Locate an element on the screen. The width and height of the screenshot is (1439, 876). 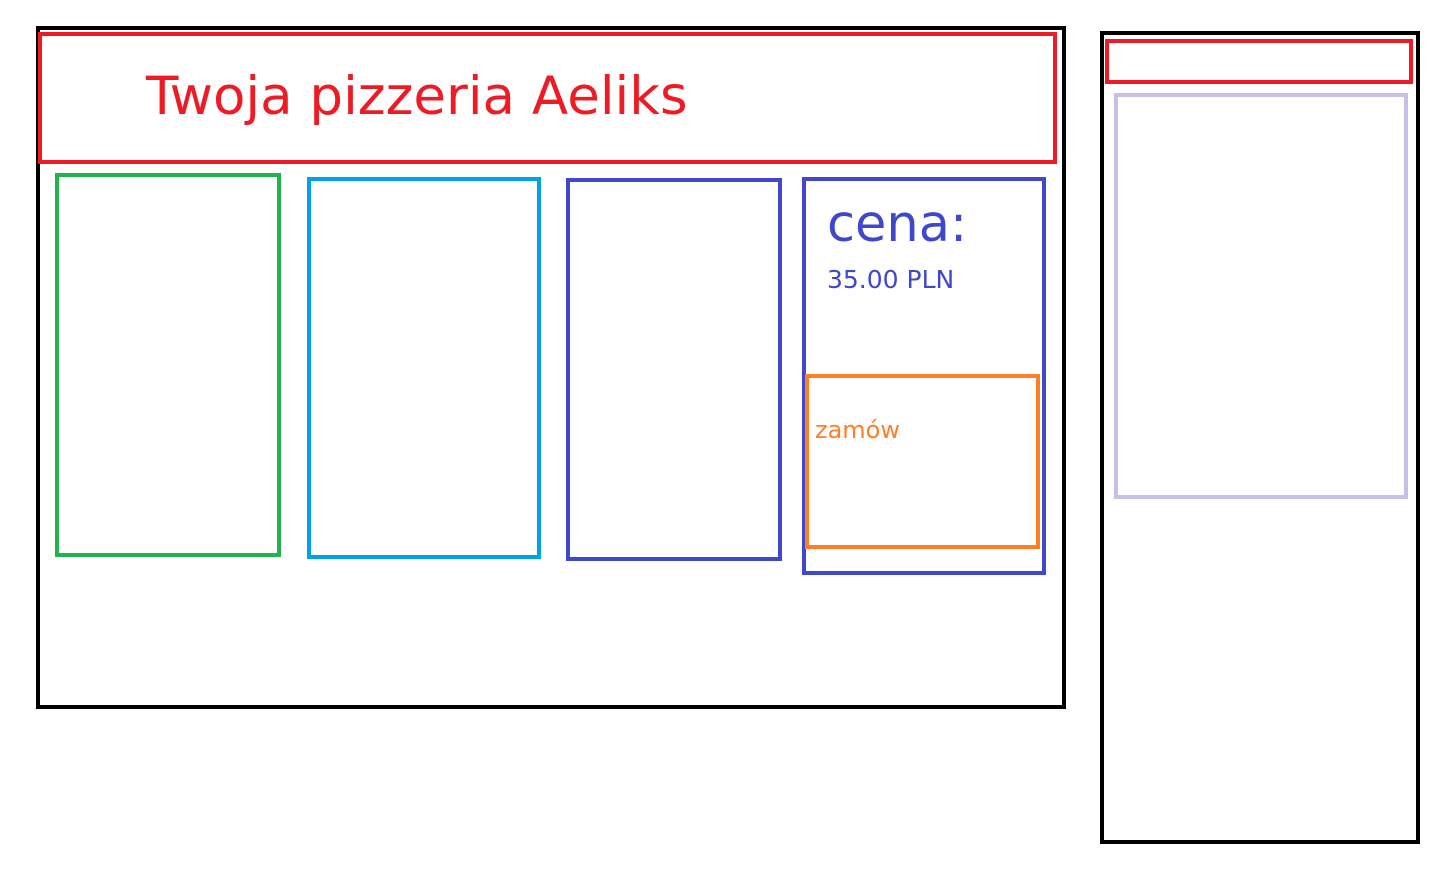
page-title: Twoja pizzeria Aeliks is located at coordinates (417, 96).